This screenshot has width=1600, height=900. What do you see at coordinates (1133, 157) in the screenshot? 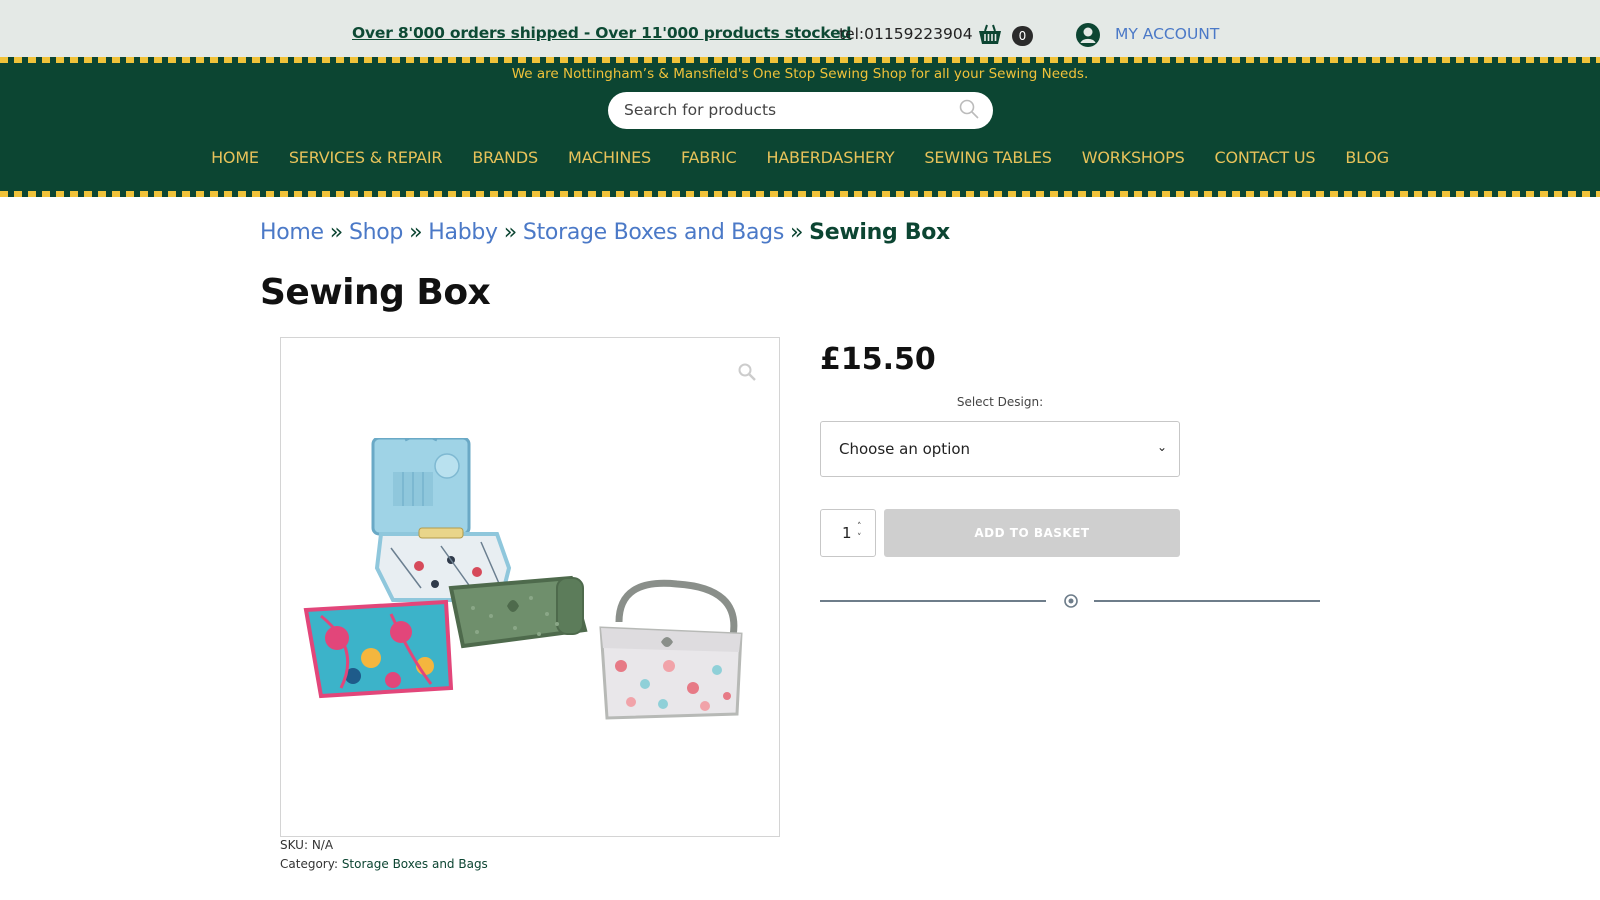
I see `nav-item-workshops: WORKSHOPS` at bounding box center [1133, 157].